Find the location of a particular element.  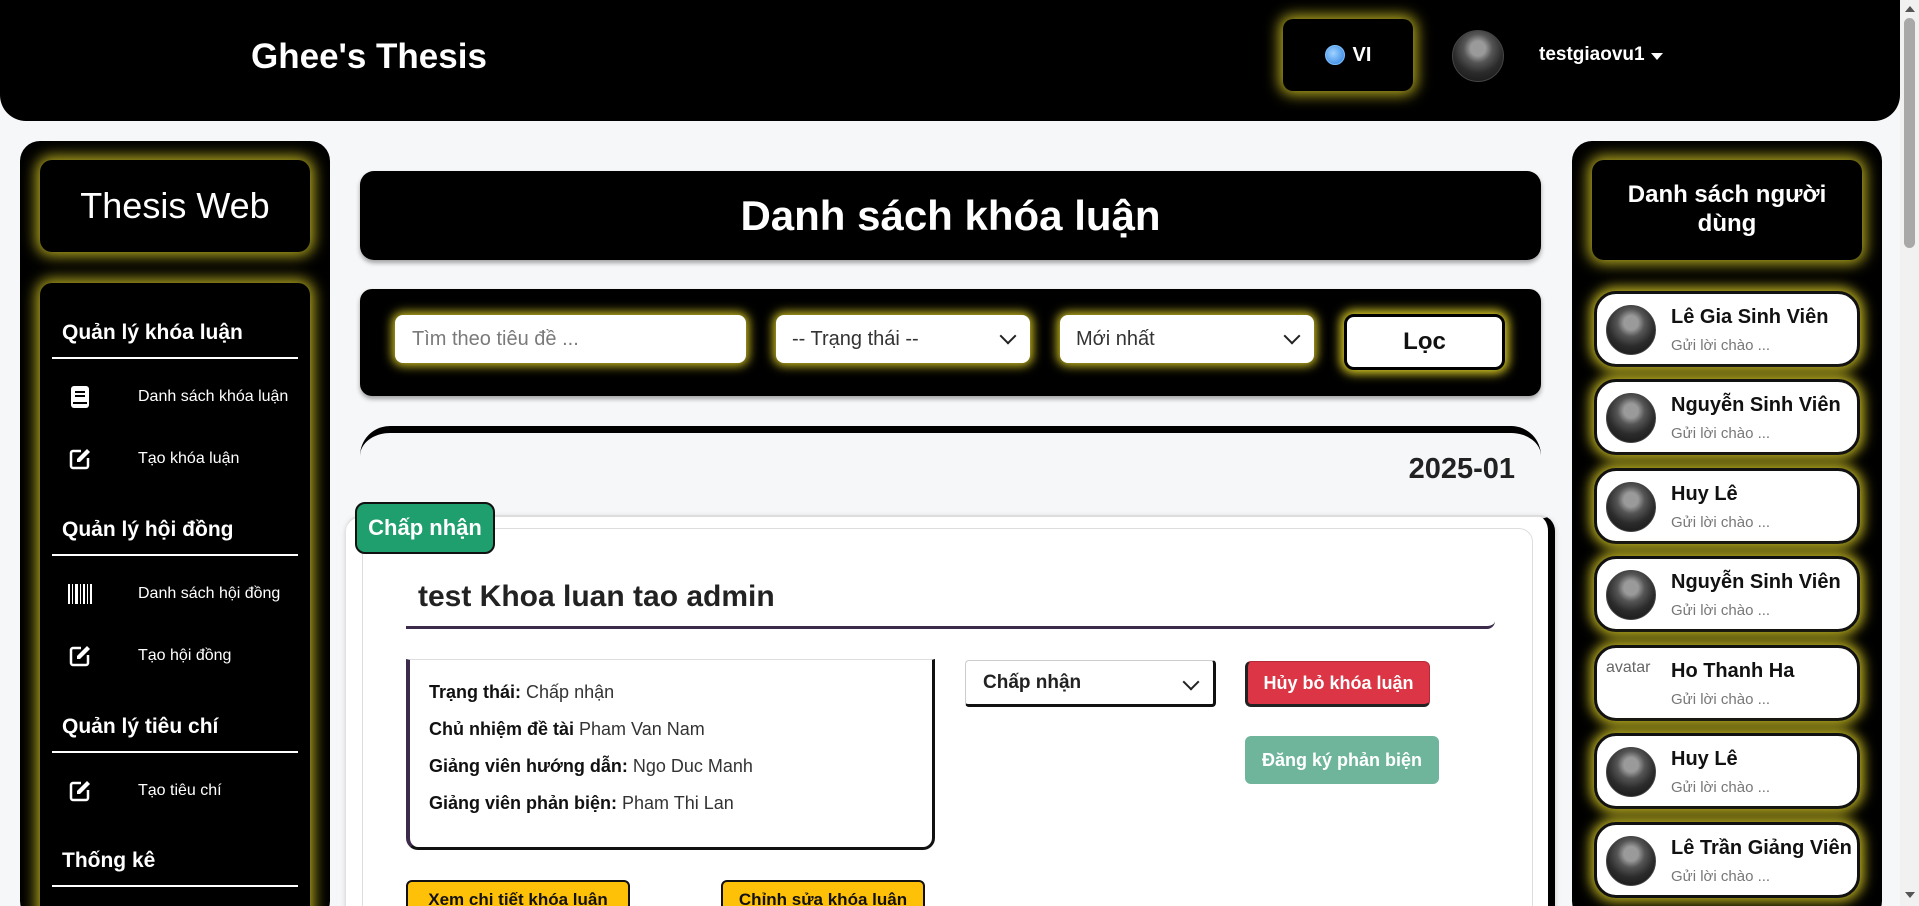

book-icon is located at coordinates (80, 397).